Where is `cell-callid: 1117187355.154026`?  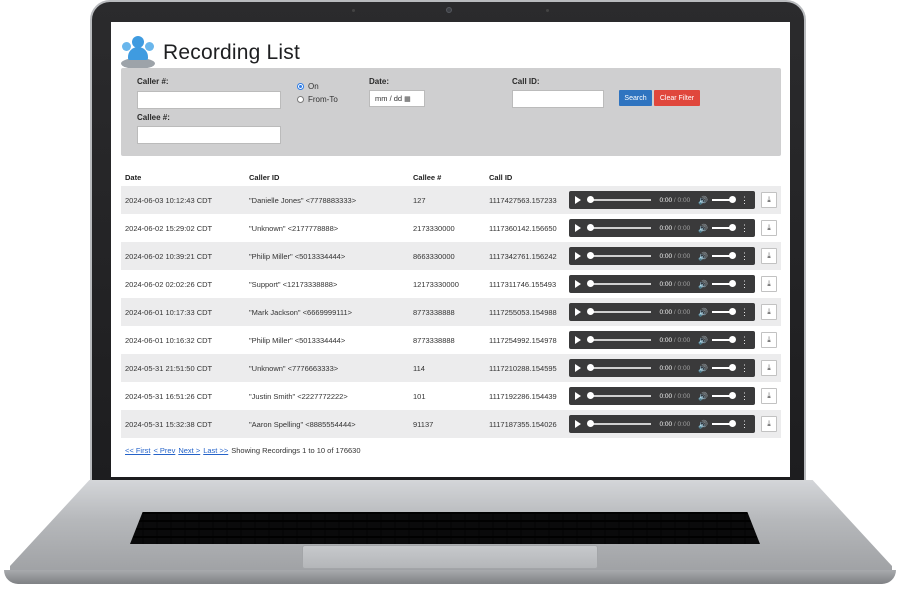
cell-callid: 1117187355.154026 is located at coordinates (523, 424).